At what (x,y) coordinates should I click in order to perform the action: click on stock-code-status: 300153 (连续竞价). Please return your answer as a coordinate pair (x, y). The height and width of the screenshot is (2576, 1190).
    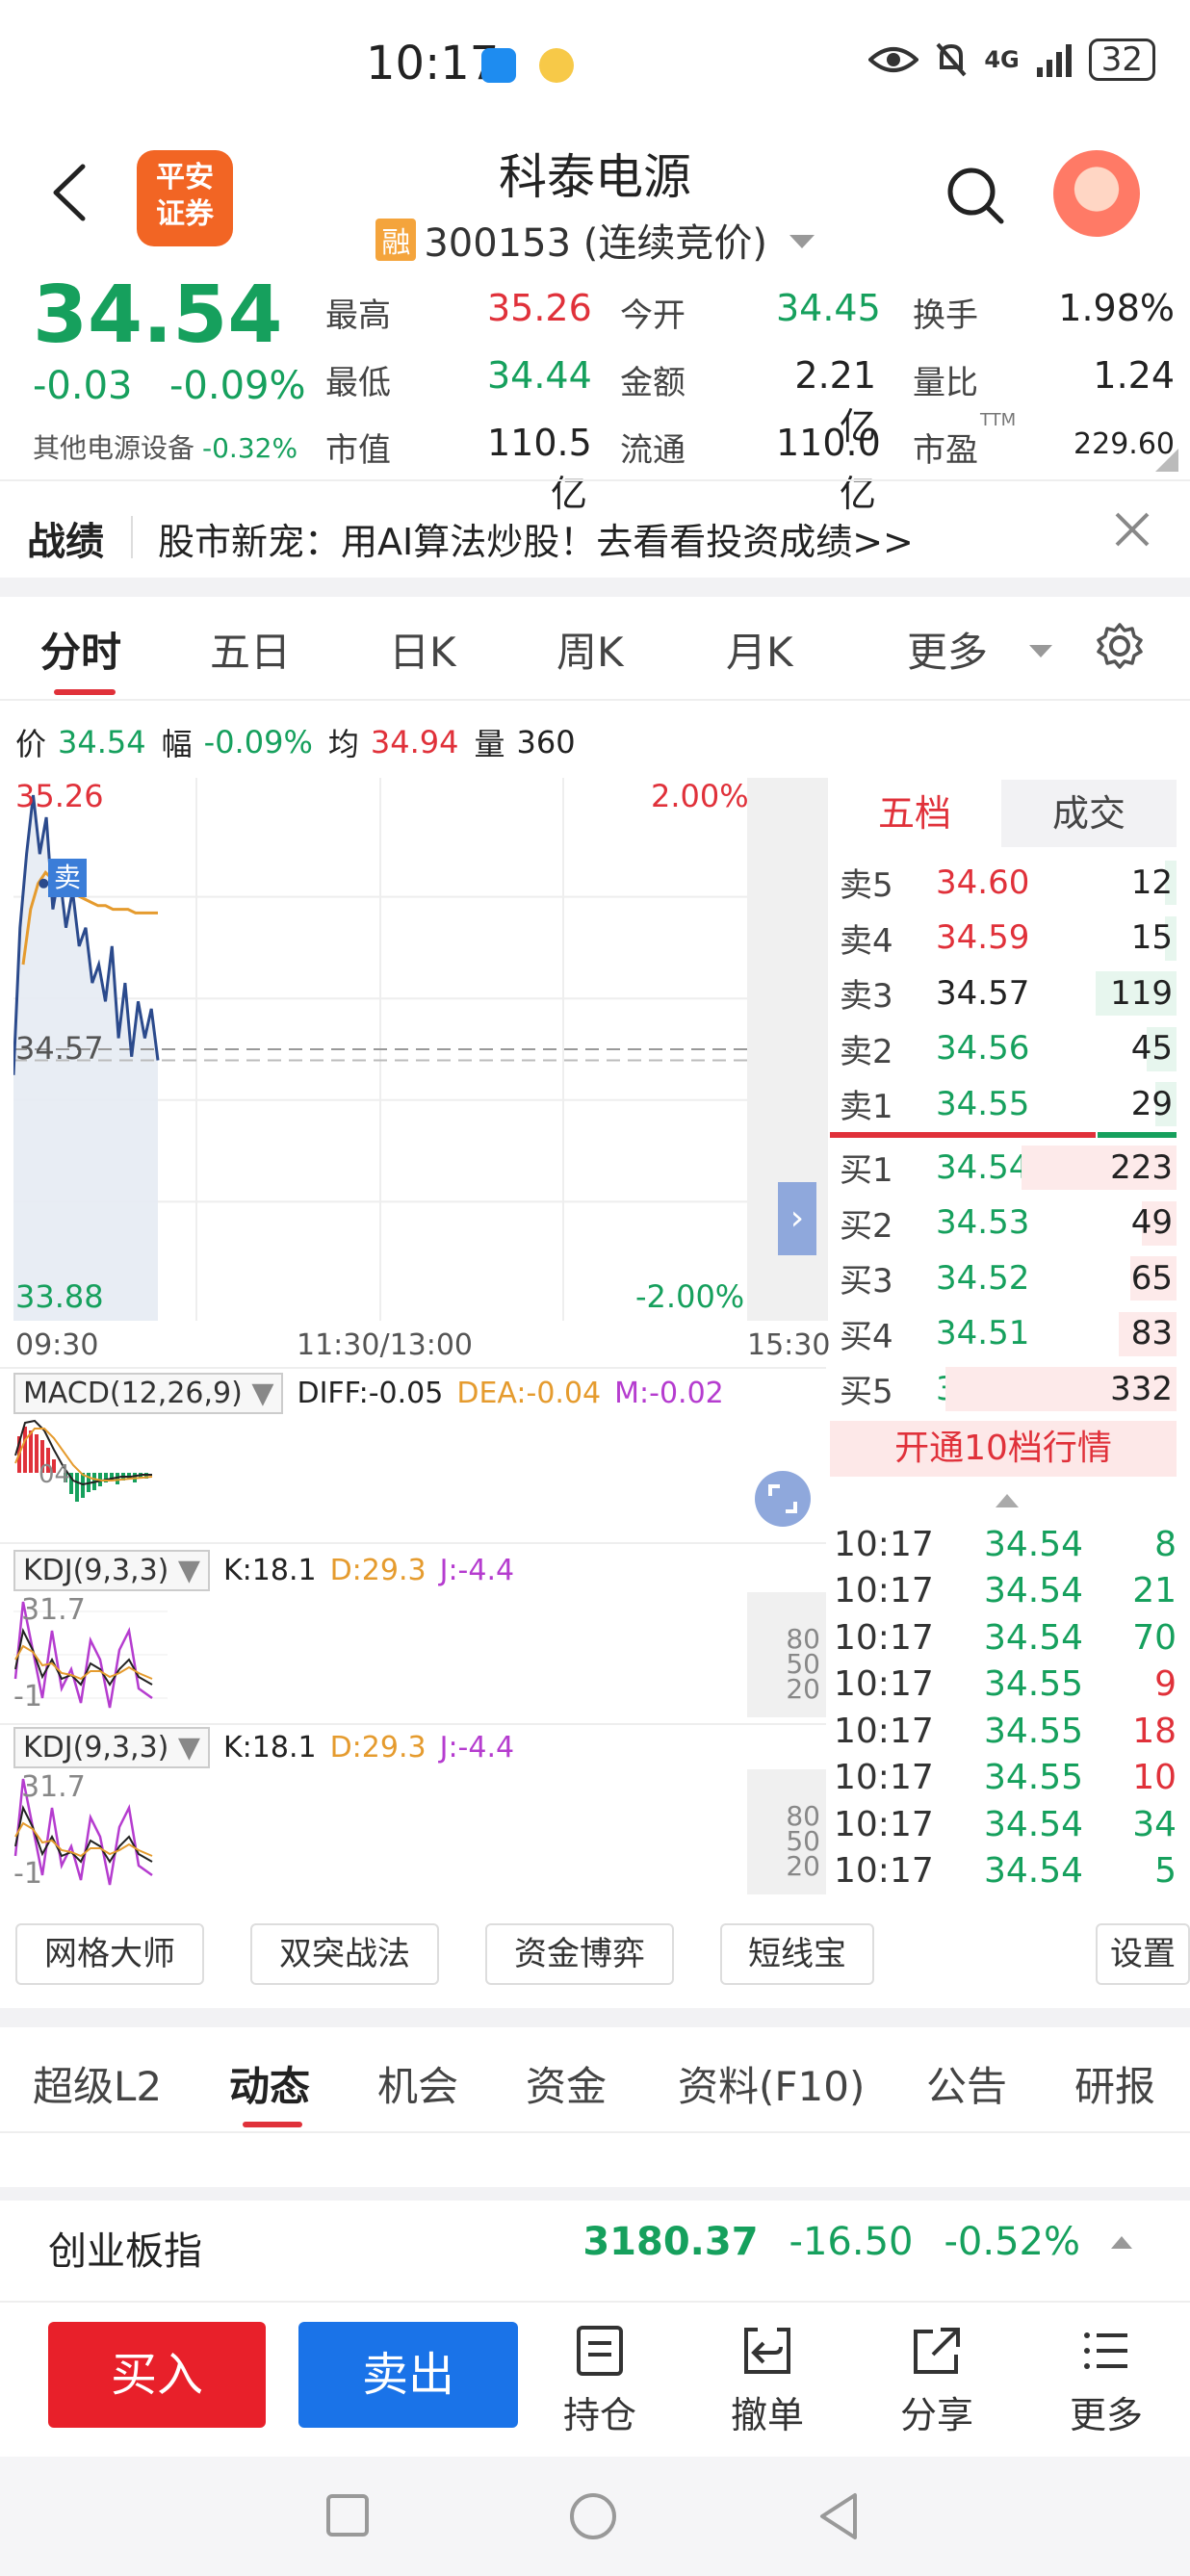
    Looking at the image, I should click on (596, 243).